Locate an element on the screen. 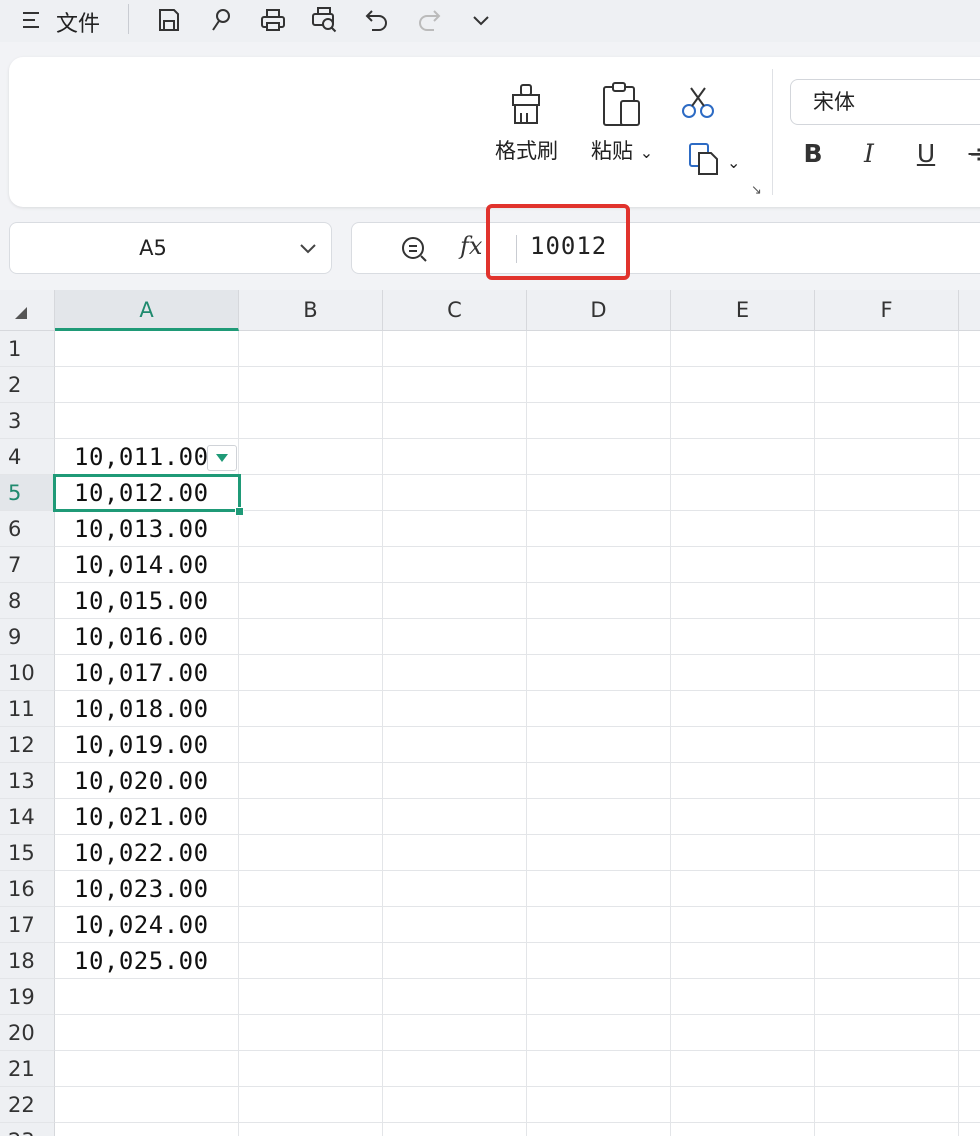  quick-access-toolbar: 文件 is located at coordinates (490, 21).